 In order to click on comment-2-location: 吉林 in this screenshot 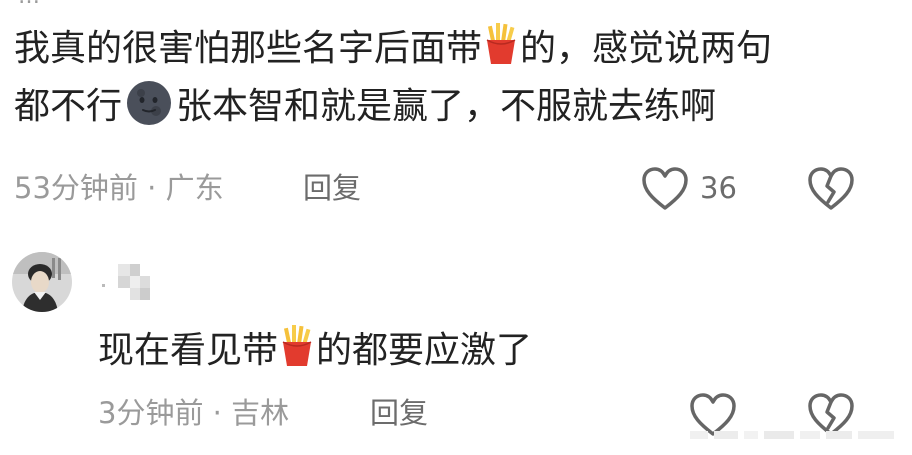, I will do `click(260, 413)`.